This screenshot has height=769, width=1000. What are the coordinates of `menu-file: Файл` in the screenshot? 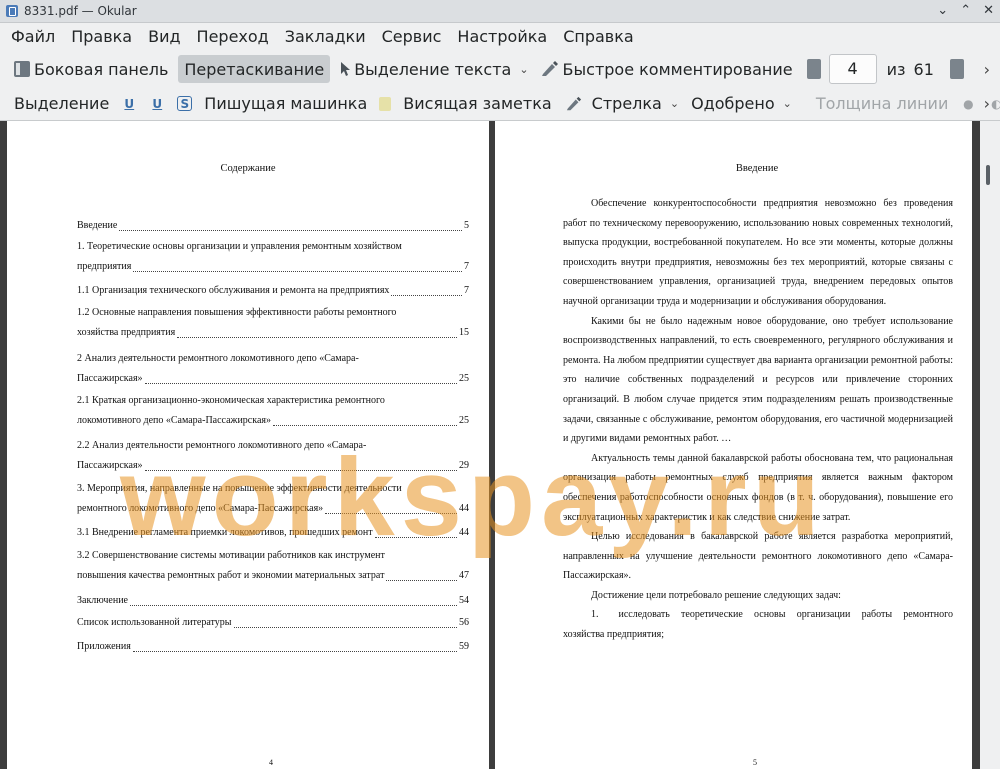 It's located at (31, 37).